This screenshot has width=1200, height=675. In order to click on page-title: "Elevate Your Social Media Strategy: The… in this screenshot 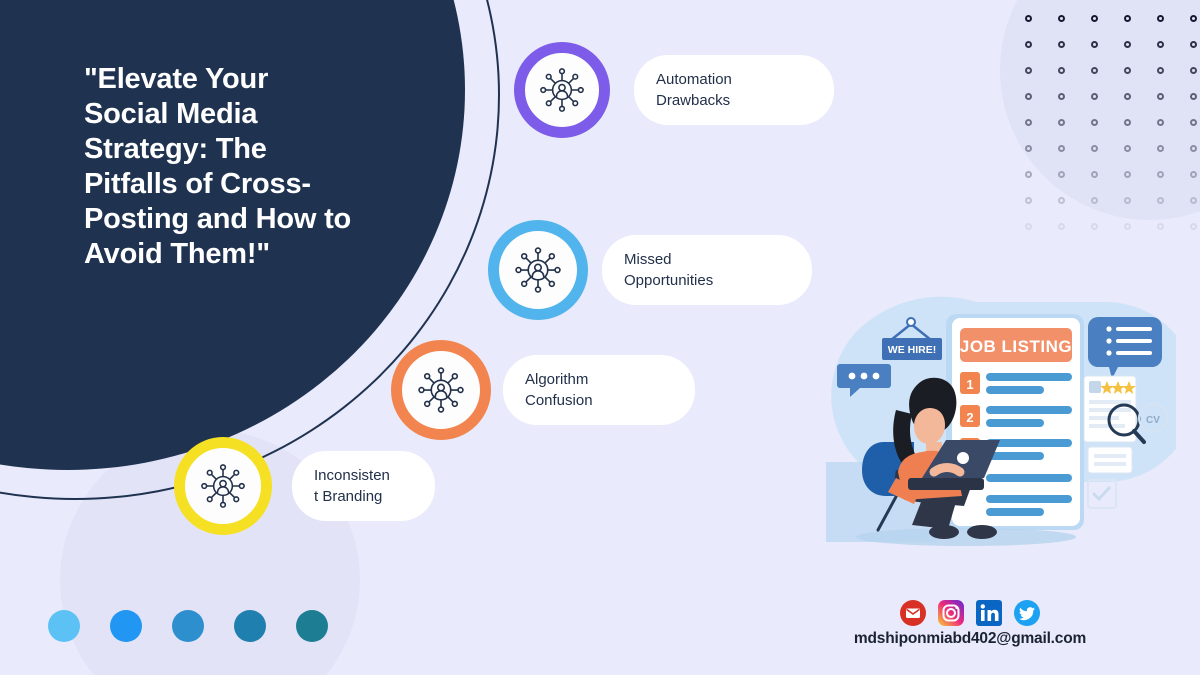, I will do `click(218, 166)`.